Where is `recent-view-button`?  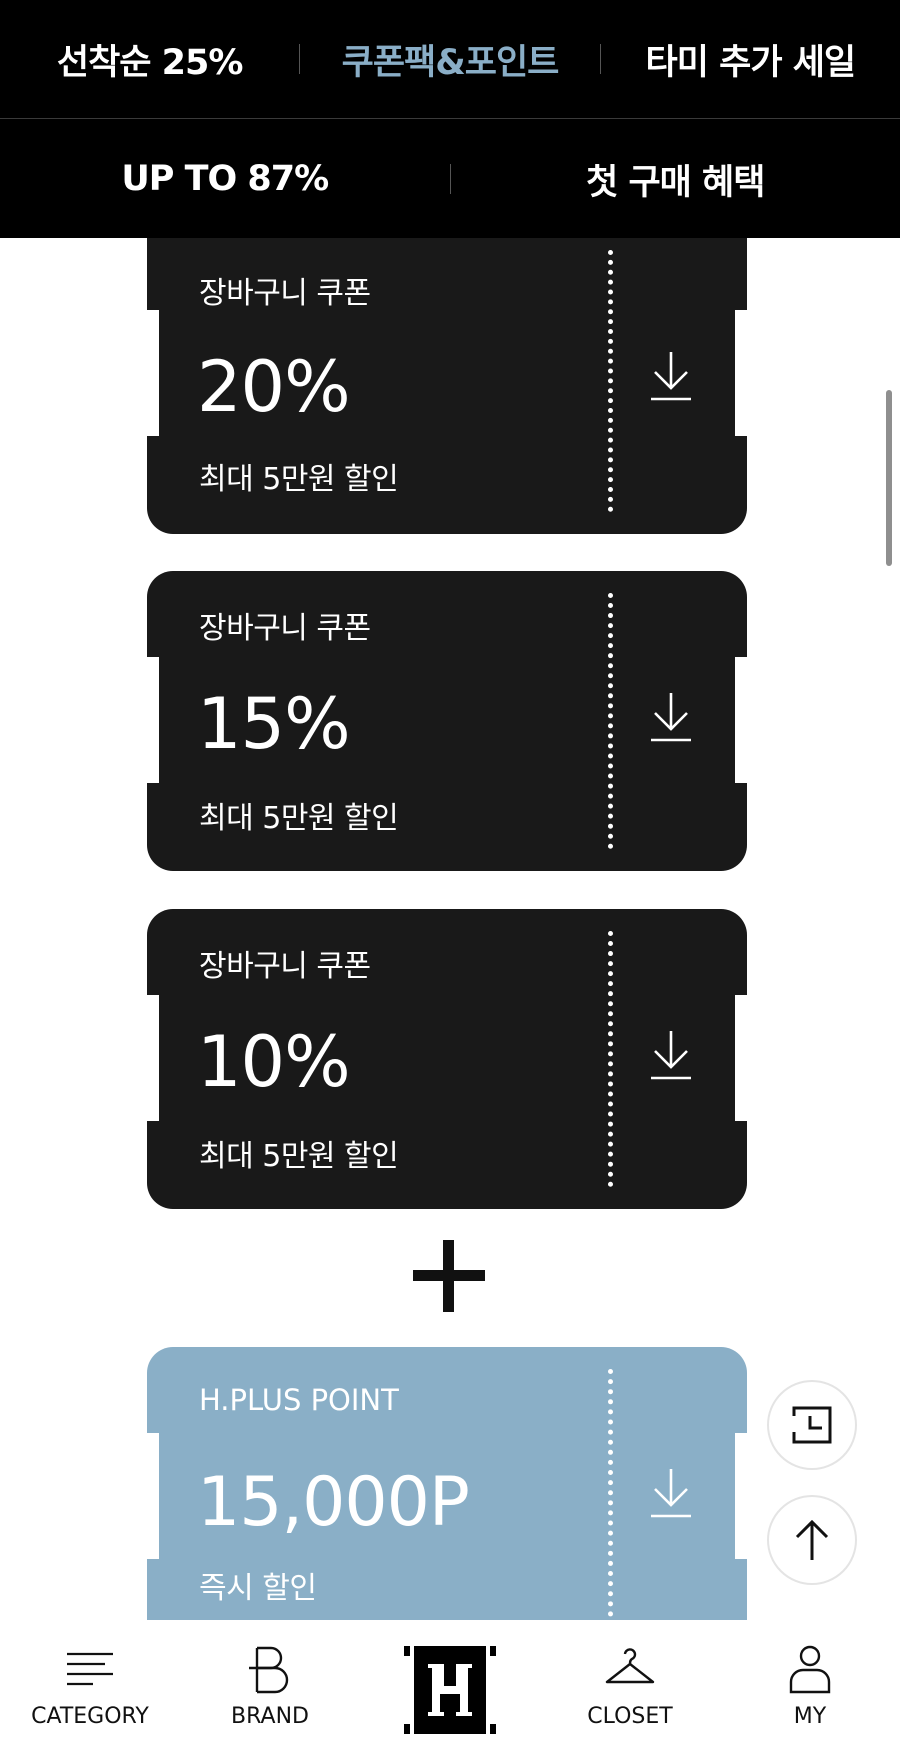 recent-view-button is located at coordinates (812, 1425).